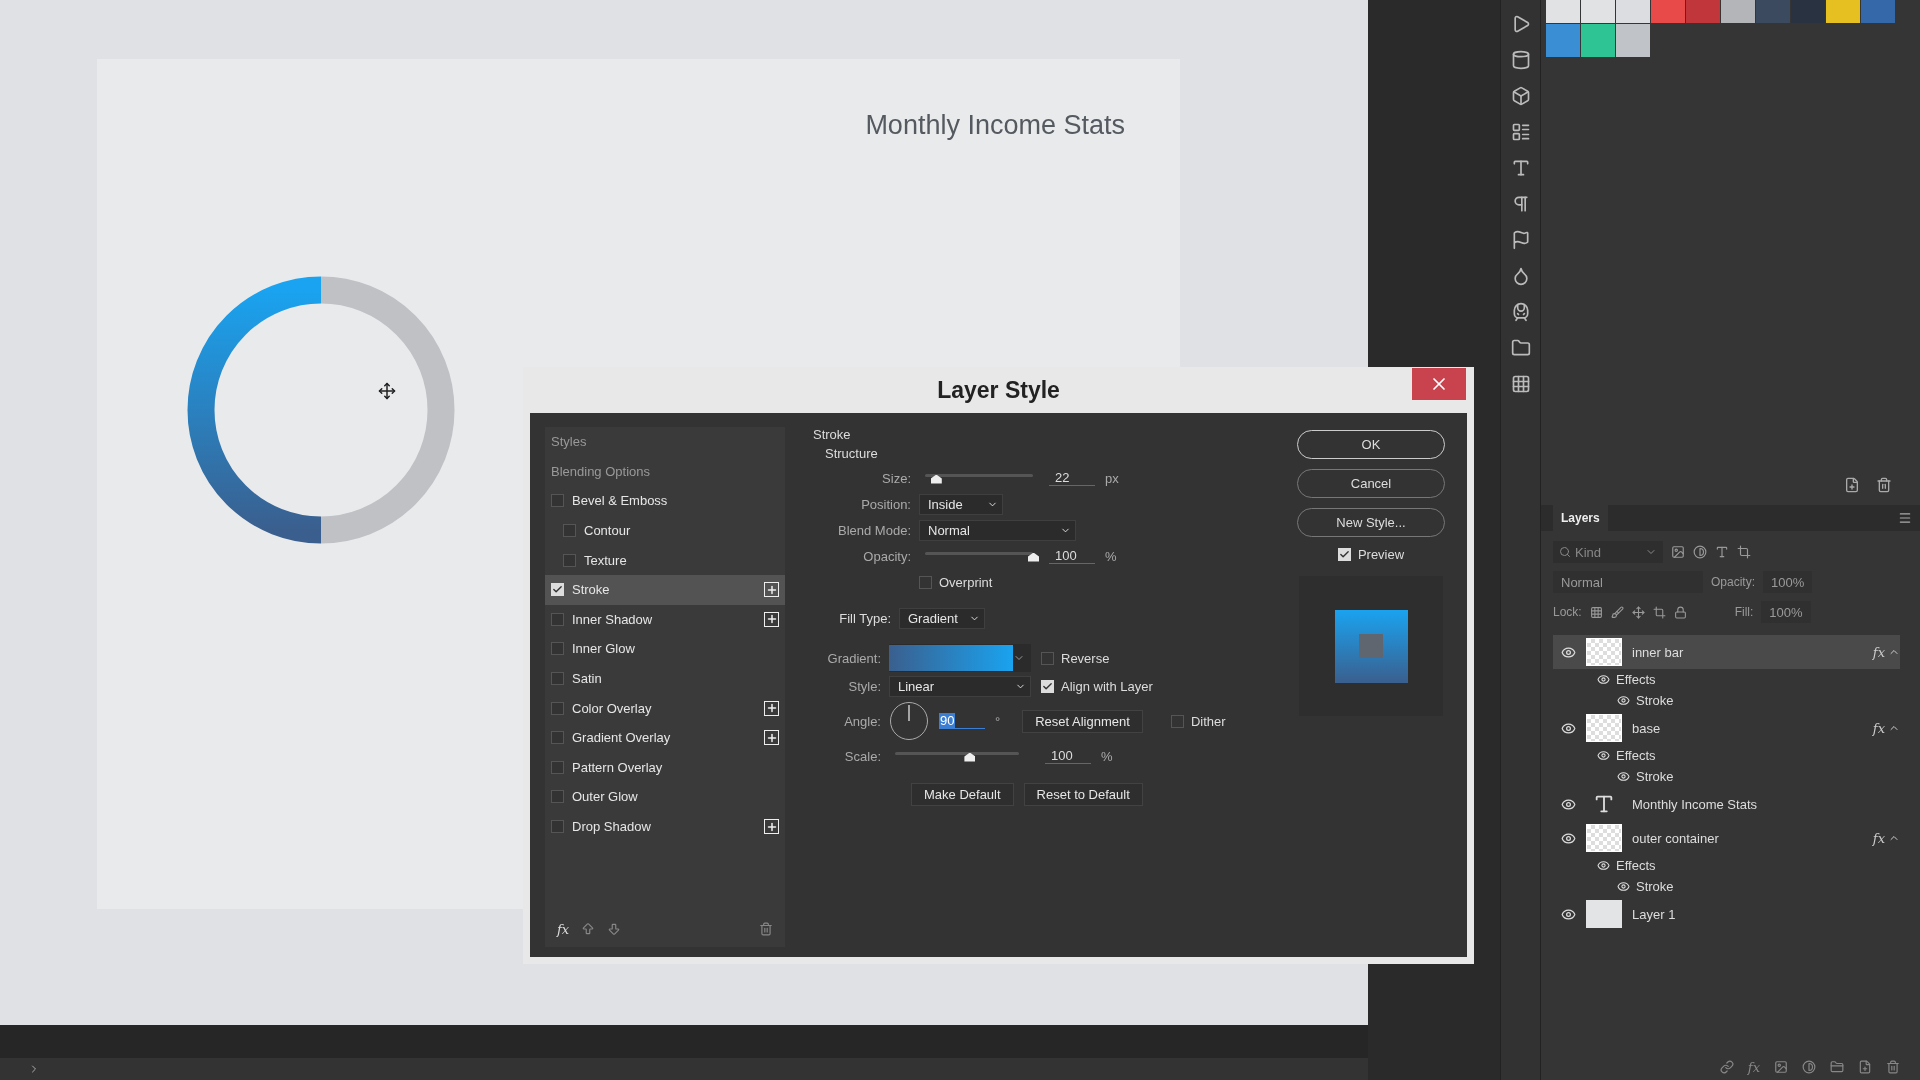 This screenshot has height=1080, width=1920. What do you see at coordinates (665, 708) in the screenshot?
I see `effect-item: Color Overlay` at bounding box center [665, 708].